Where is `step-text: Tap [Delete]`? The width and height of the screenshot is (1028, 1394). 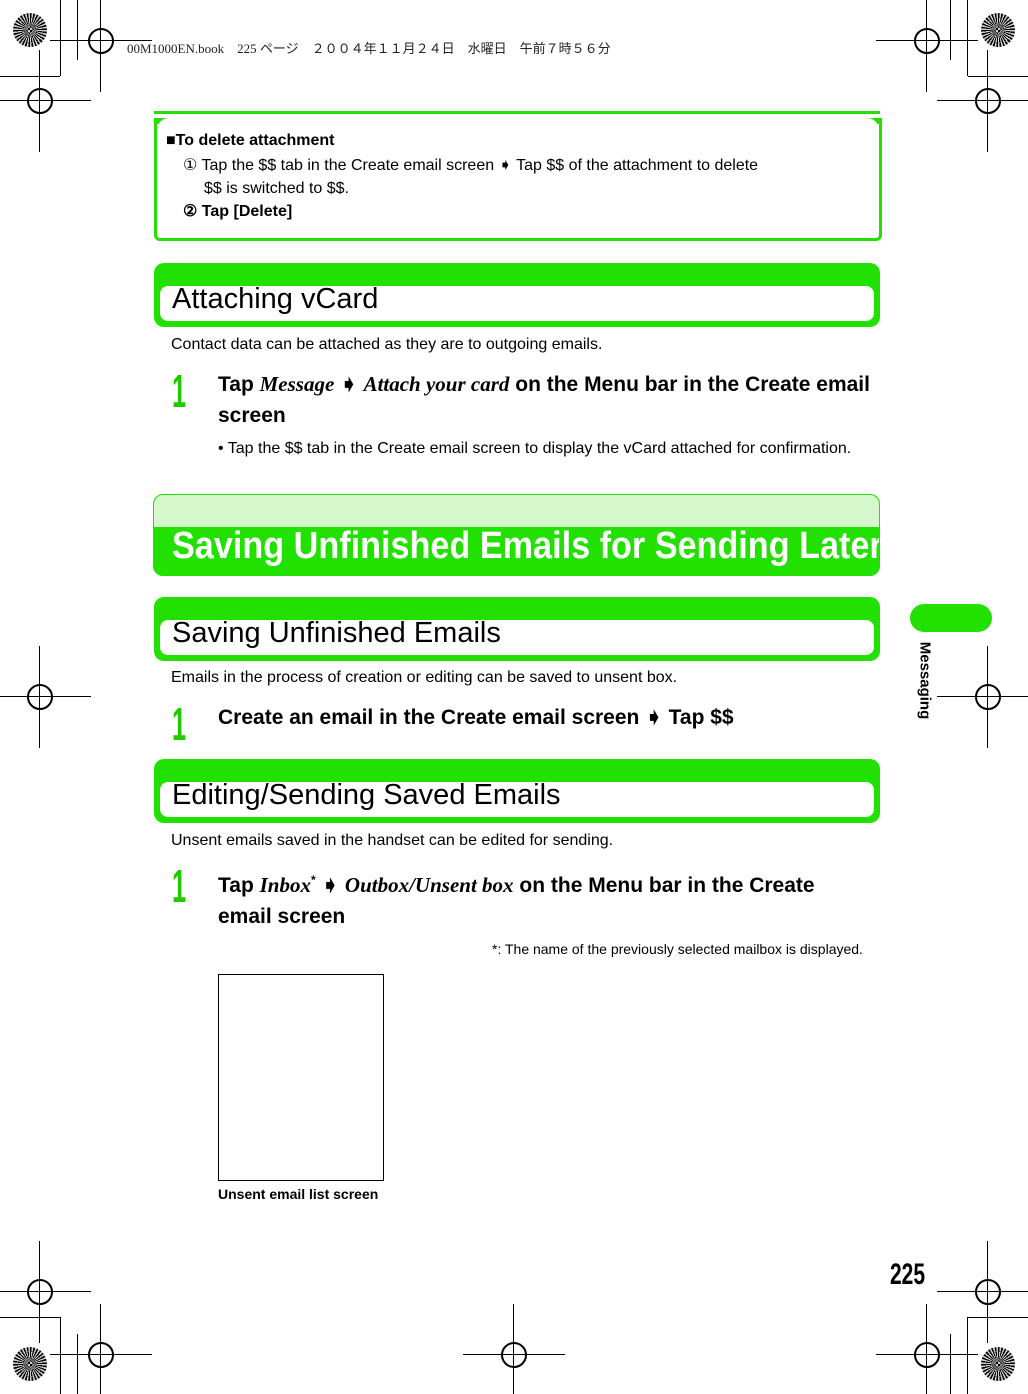 step-text: Tap [Delete] is located at coordinates (247, 211).